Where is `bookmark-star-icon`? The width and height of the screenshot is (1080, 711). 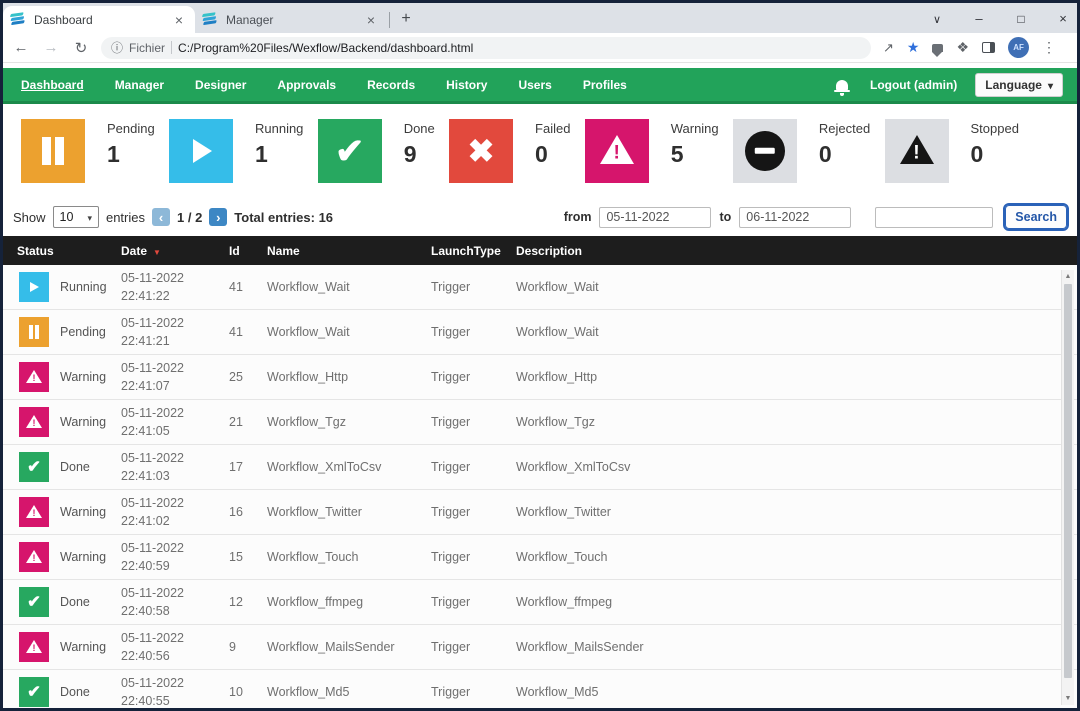
bookmark-star-icon is located at coordinates (913, 48).